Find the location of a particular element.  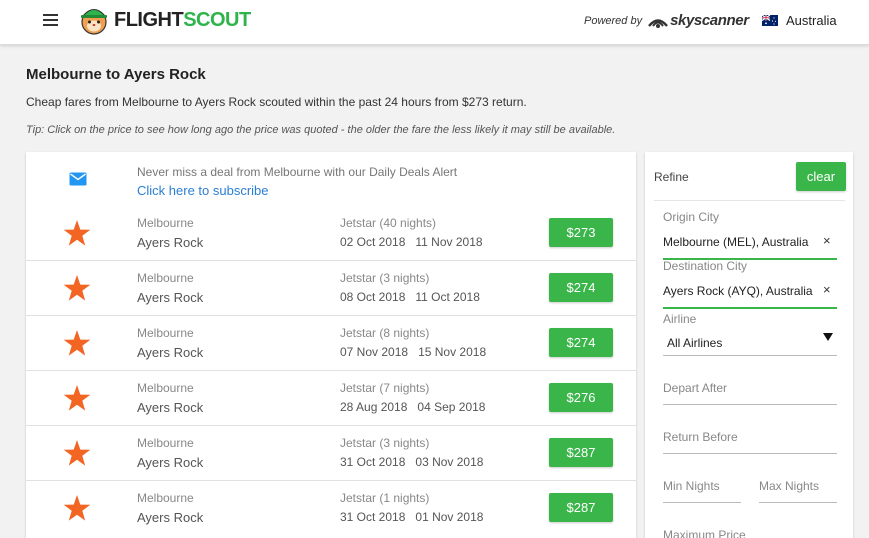

travel-dates: 07 Nov 2018 15 Nov 2018 is located at coordinates (413, 352).